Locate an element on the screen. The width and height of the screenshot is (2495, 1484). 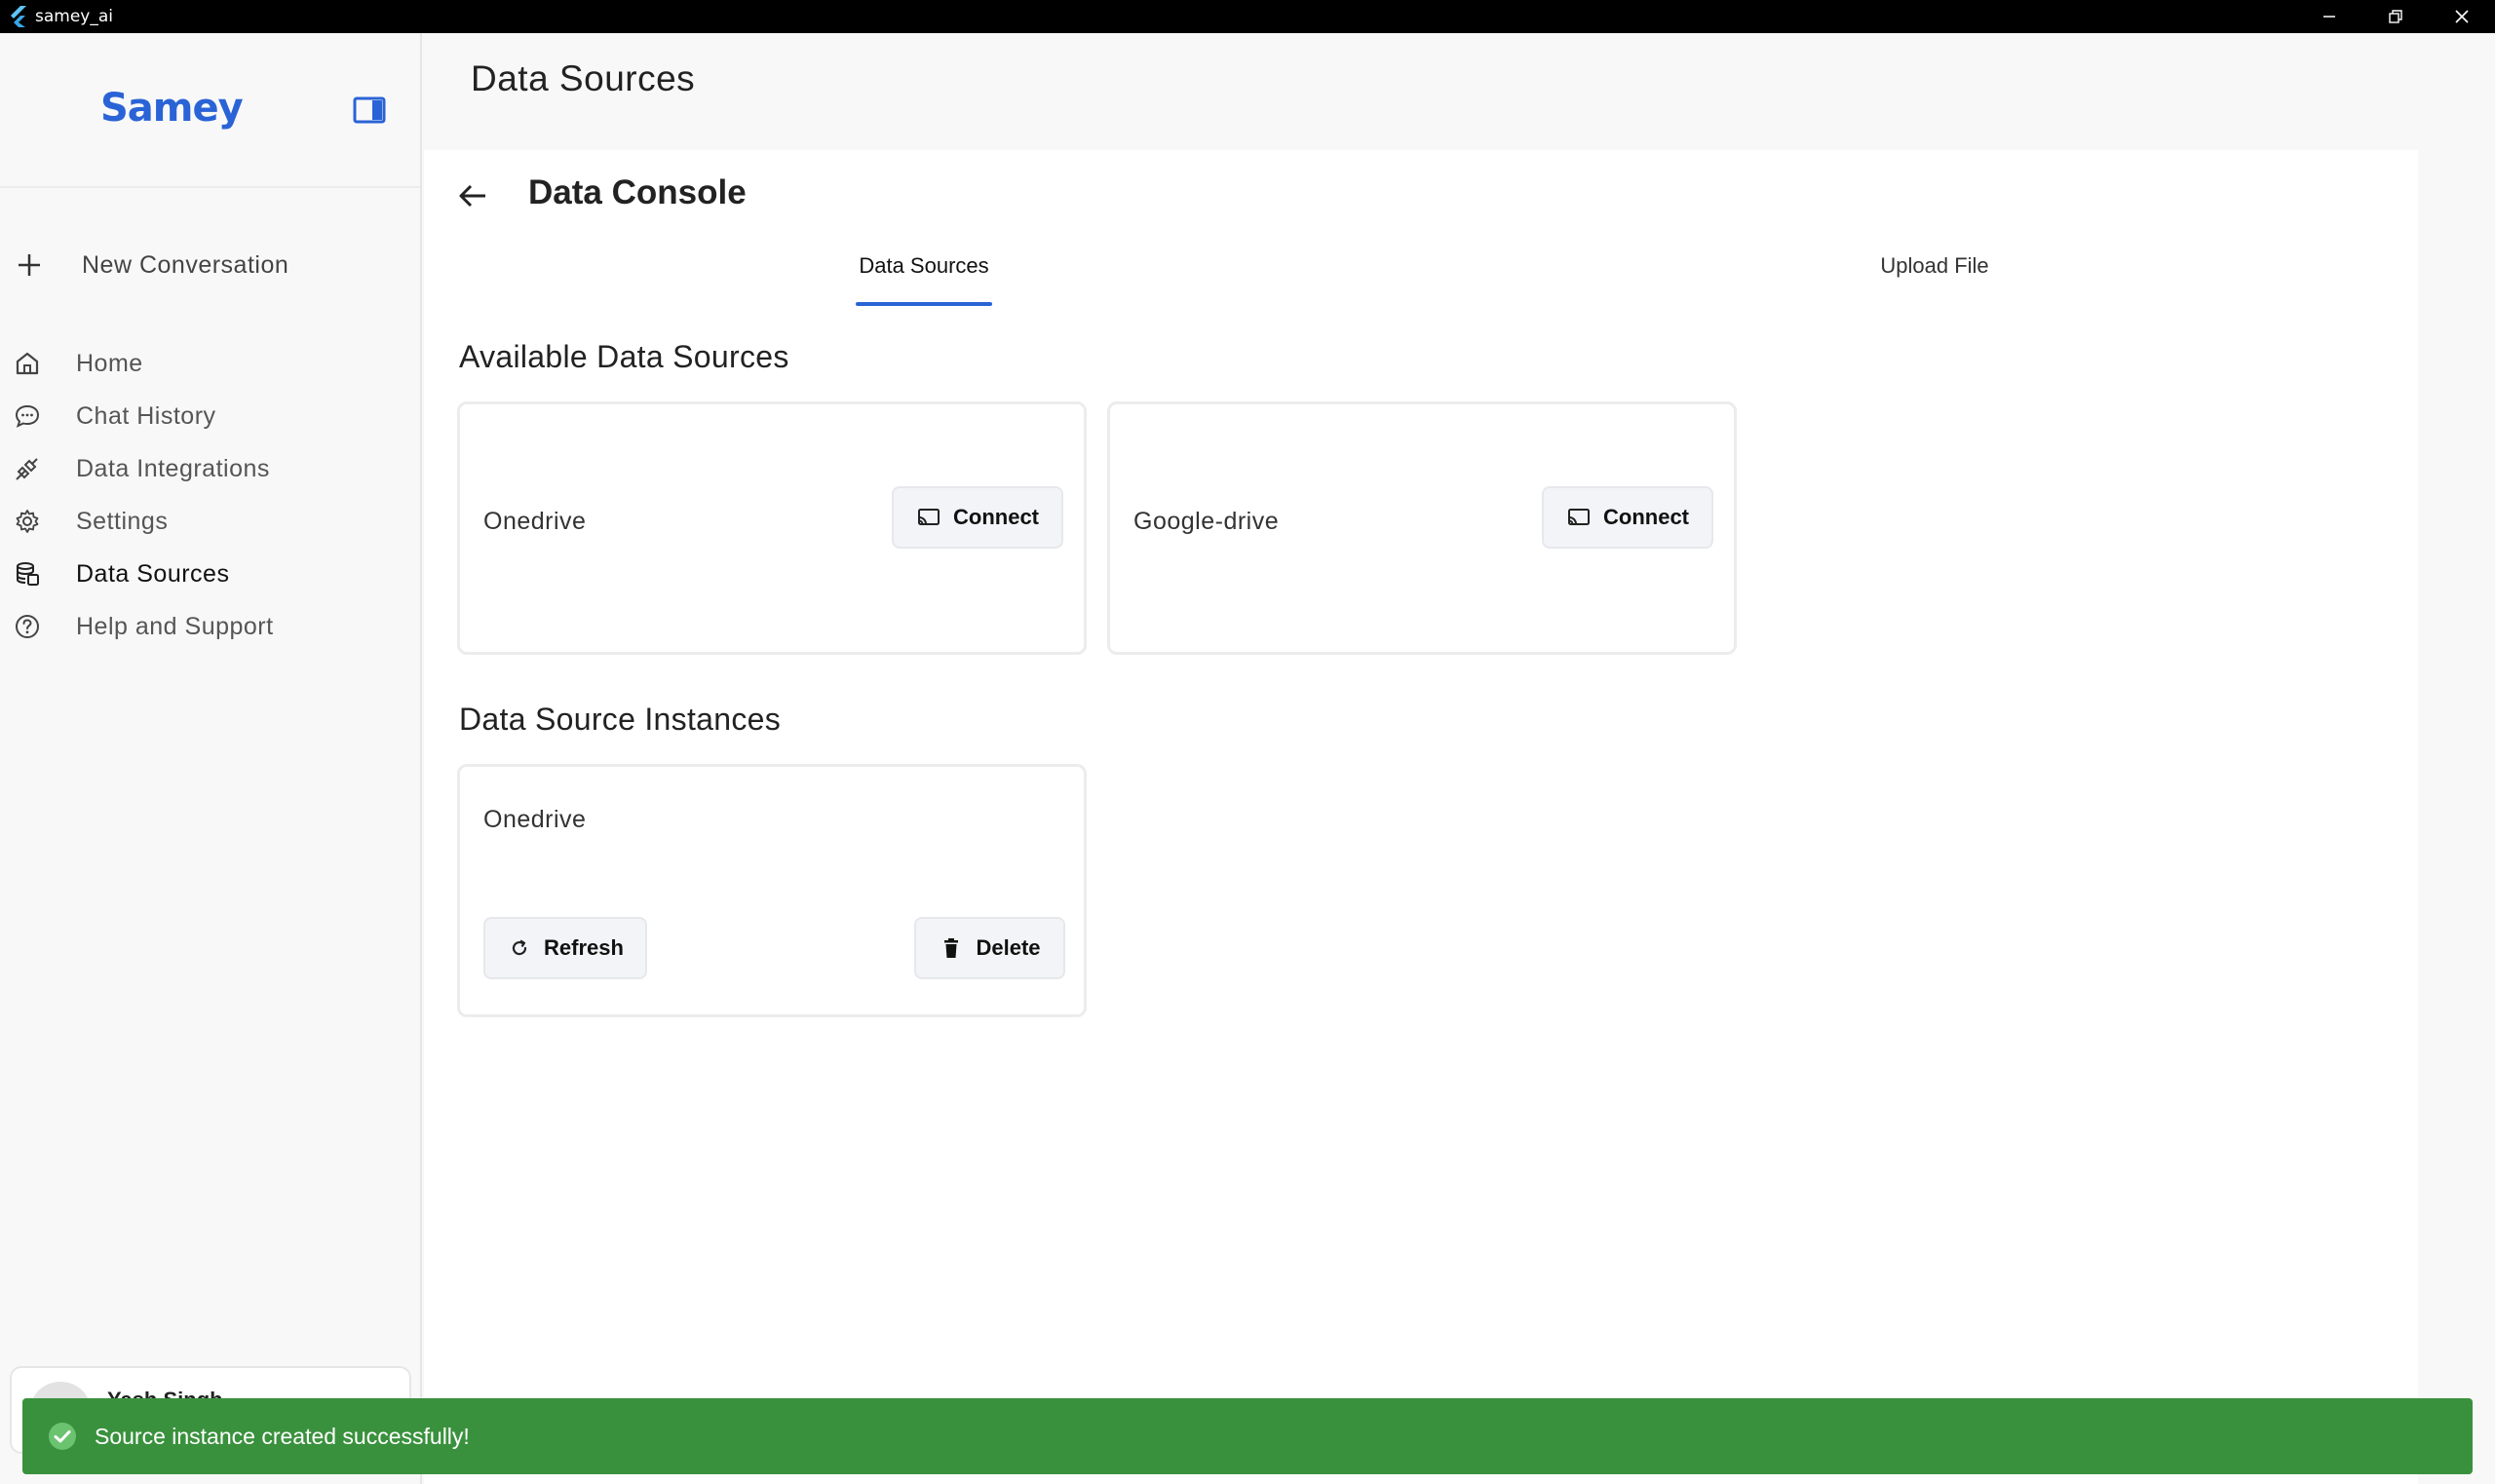
new-conversation-label: New Conversation is located at coordinates (185, 264).